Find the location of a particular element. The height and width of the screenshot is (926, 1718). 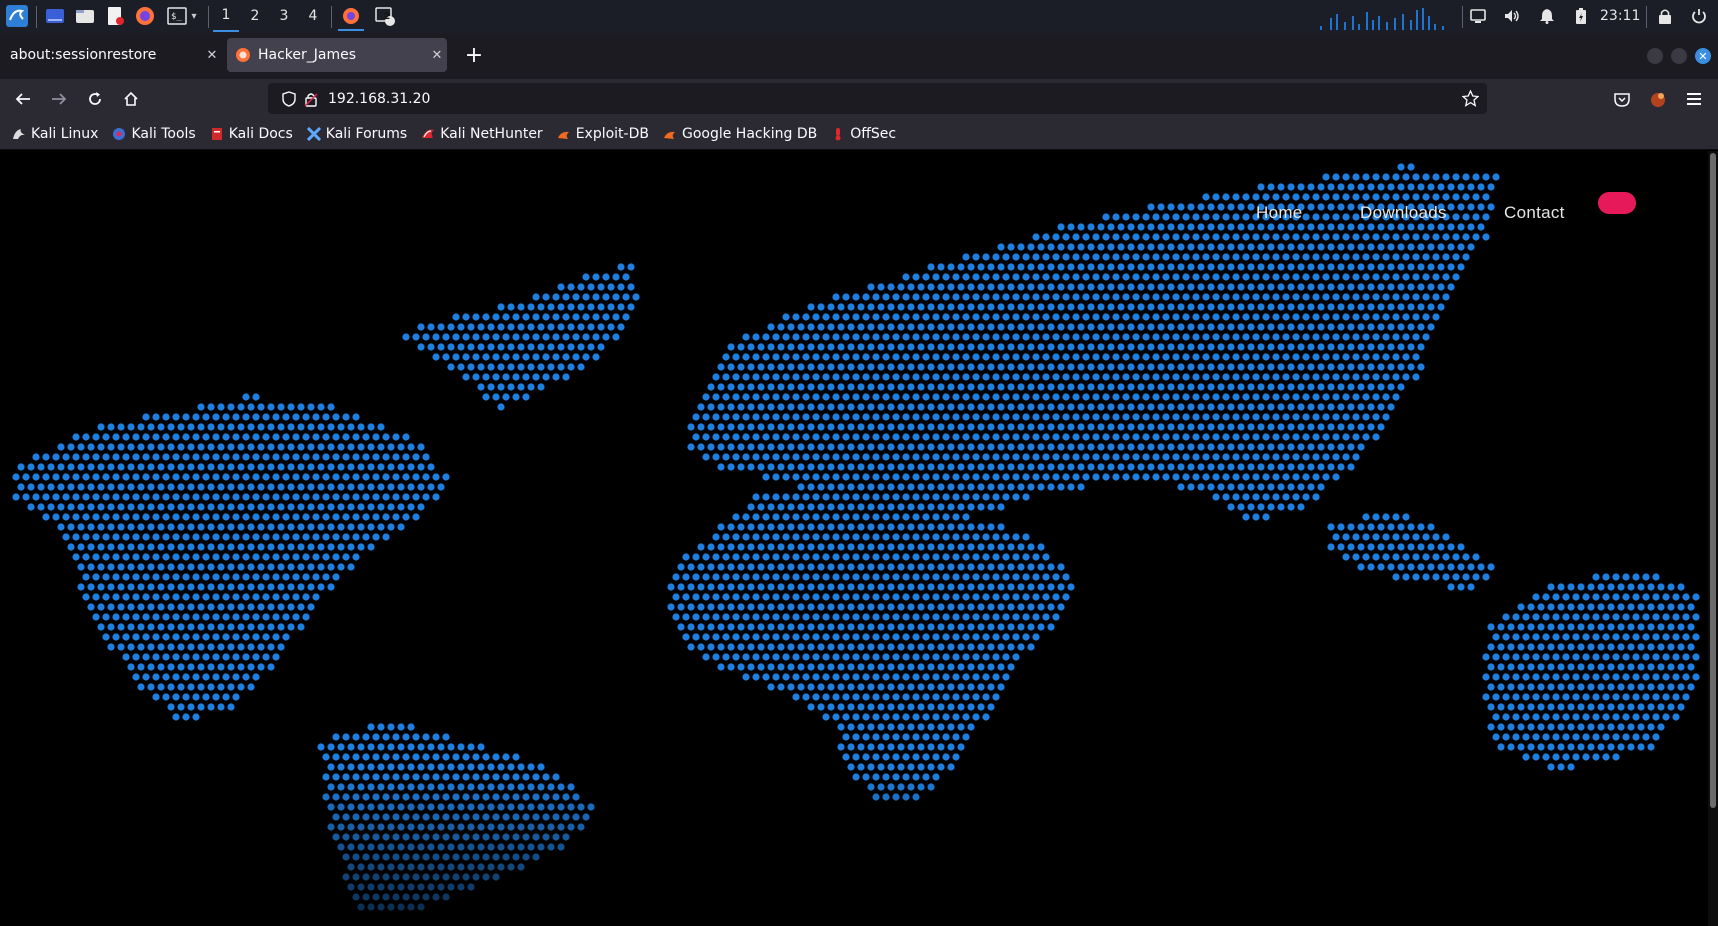

kali-dragon-icon is located at coordinates (19, 134).